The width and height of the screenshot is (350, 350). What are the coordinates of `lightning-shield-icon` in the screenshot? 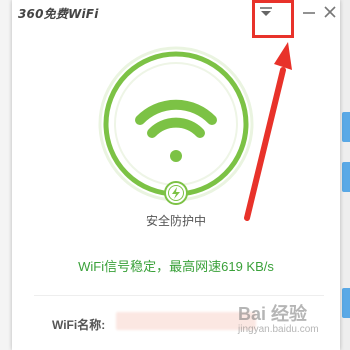 It's located at (176, 193).